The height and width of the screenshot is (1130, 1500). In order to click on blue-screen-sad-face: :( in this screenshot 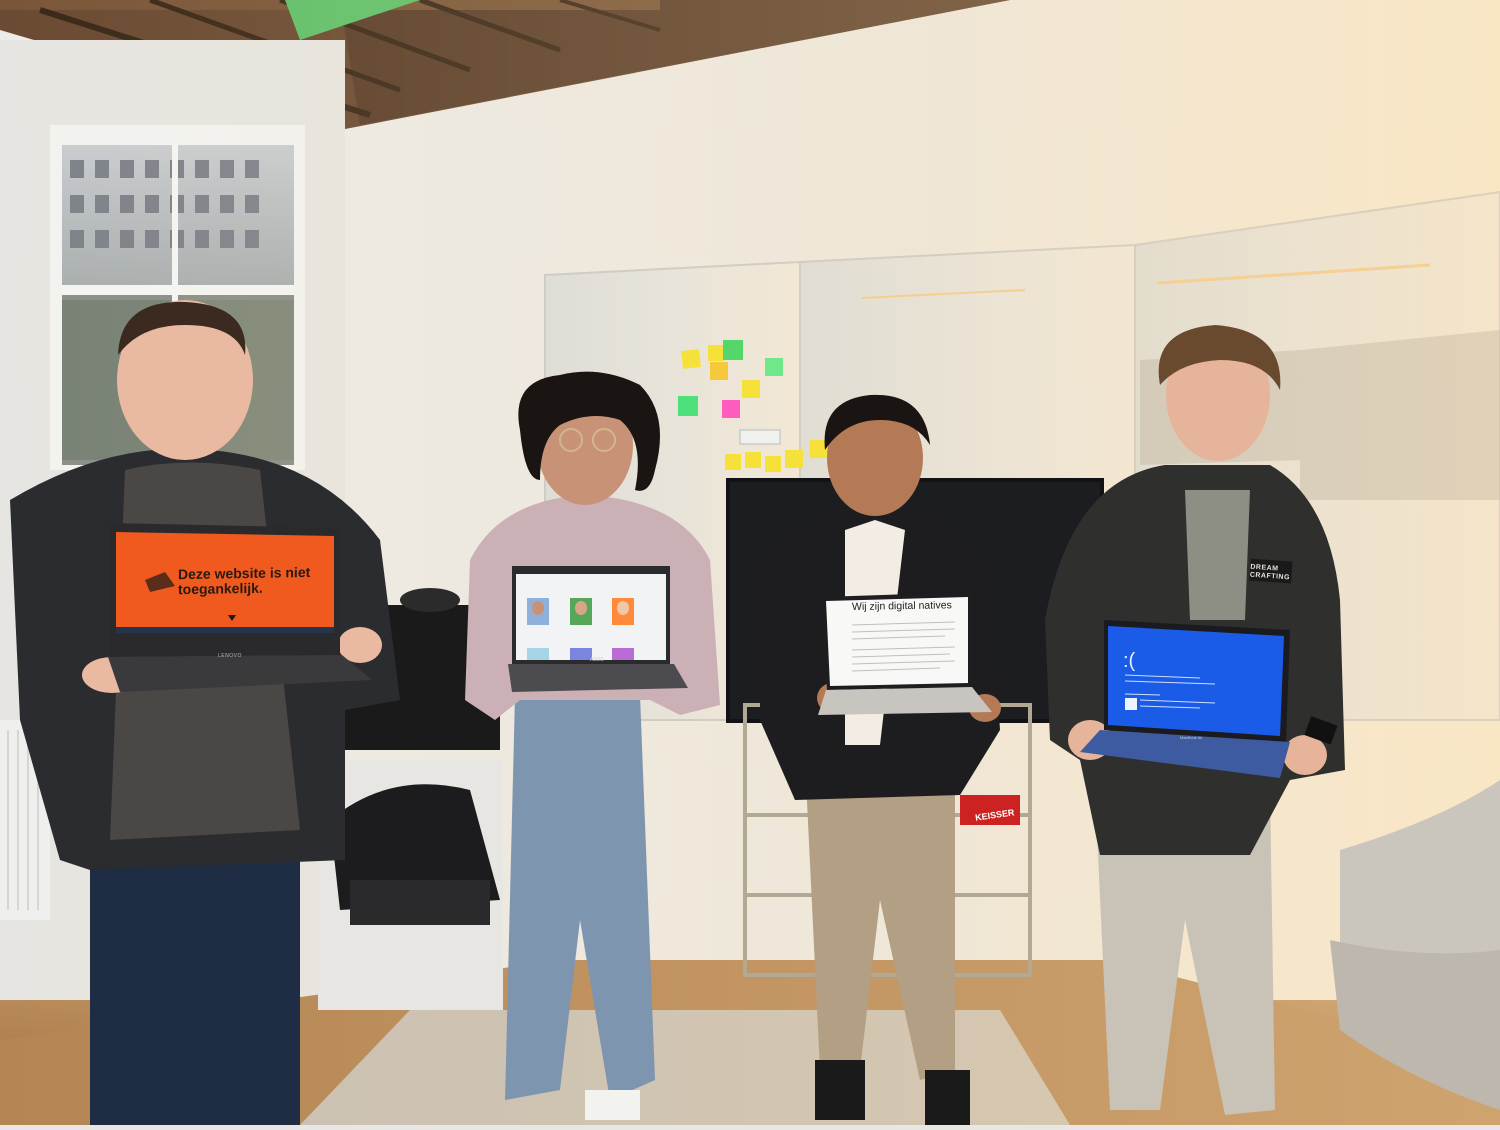, I will do `click(1129, 661)`.